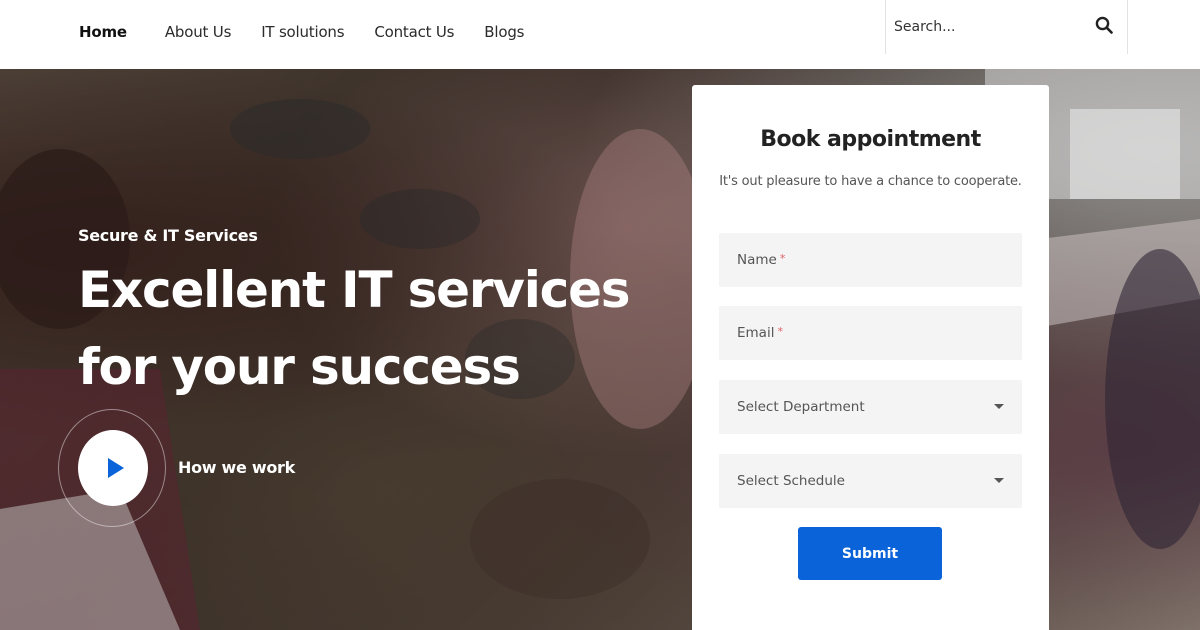  I want to click on search-box, so click(1006, 27).